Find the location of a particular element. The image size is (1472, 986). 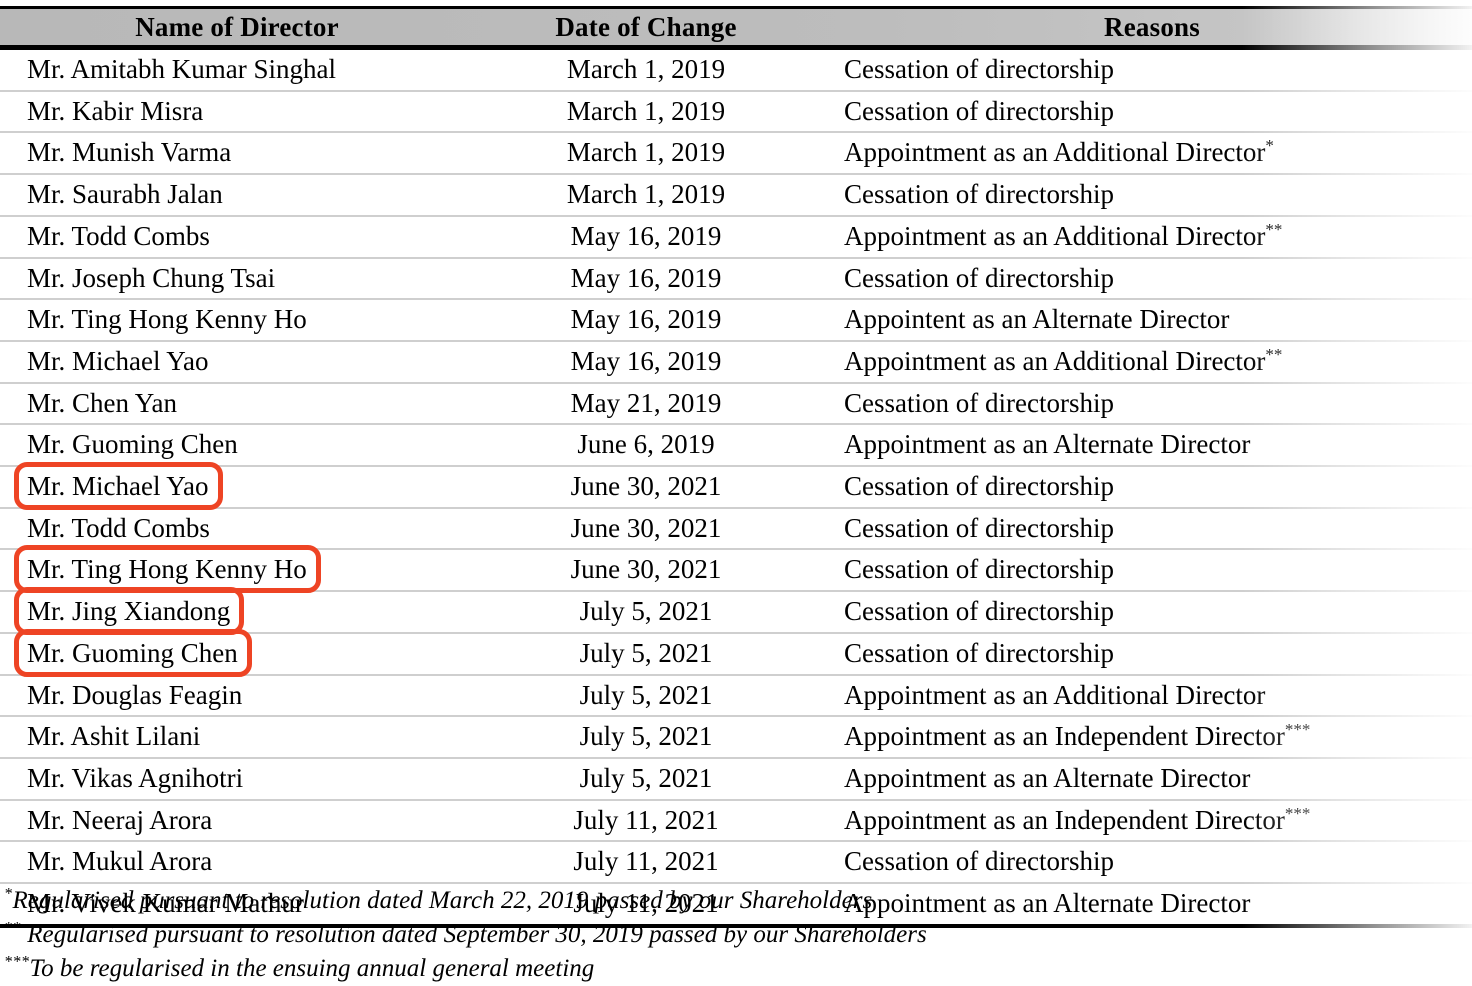

director-name-text: Mr. Joseph Chung Tsai is located at coordinates (151, 277).